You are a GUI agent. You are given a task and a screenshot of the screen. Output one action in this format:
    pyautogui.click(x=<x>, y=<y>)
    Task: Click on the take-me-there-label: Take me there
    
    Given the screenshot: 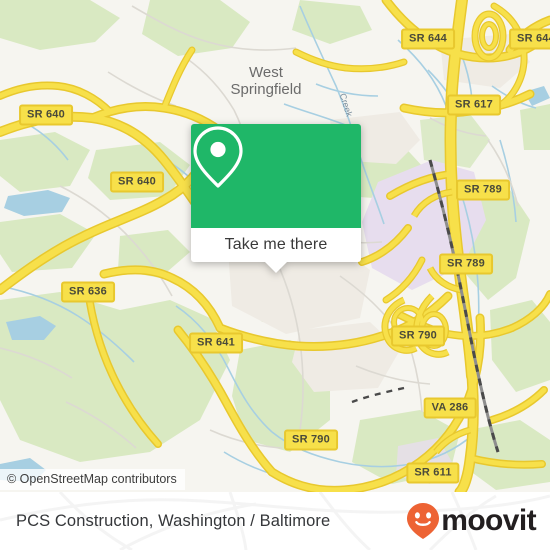 What is the action you would take?
    pyautogui.click(x=276, y=244)
    